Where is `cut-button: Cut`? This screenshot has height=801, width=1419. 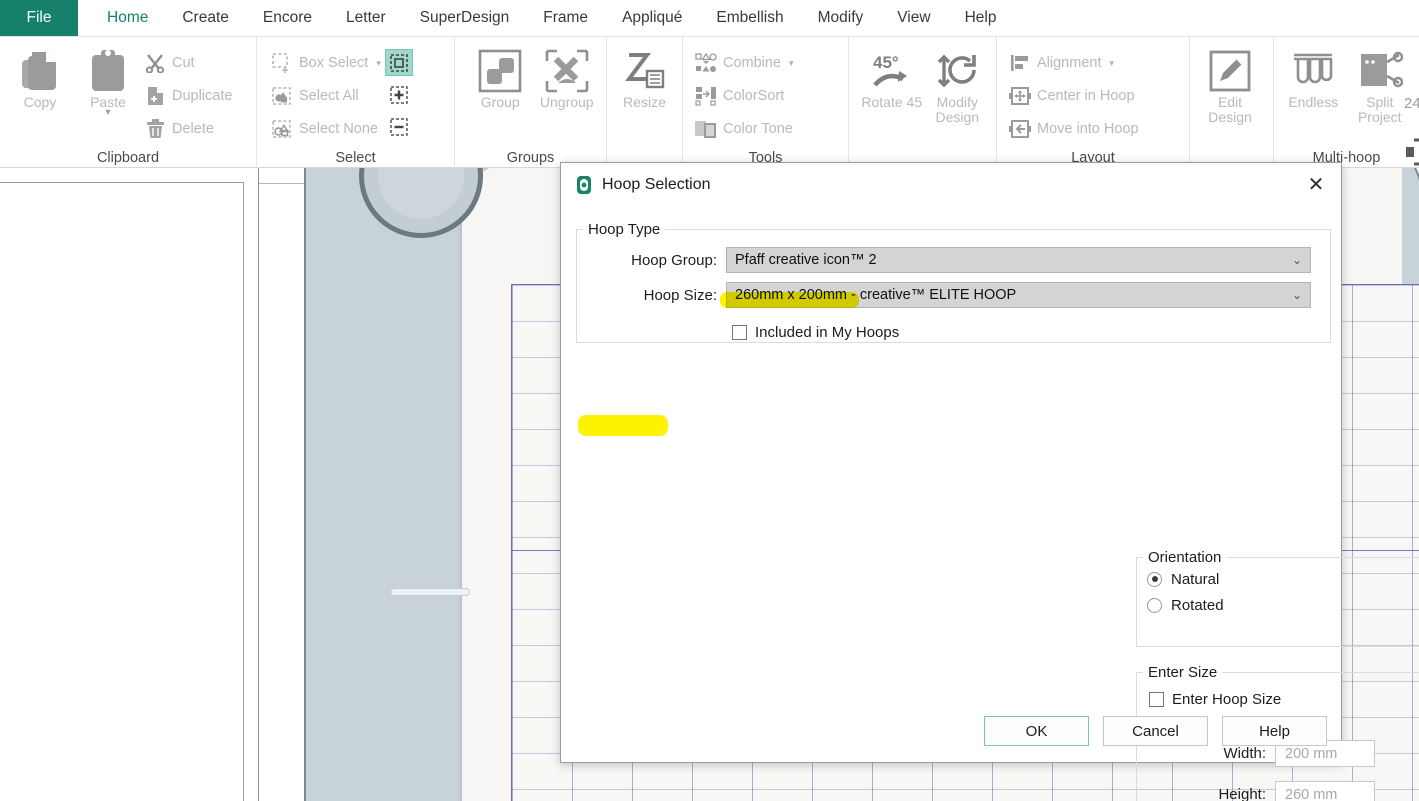
cut-button: Cut is located at coordinates (188, 63).